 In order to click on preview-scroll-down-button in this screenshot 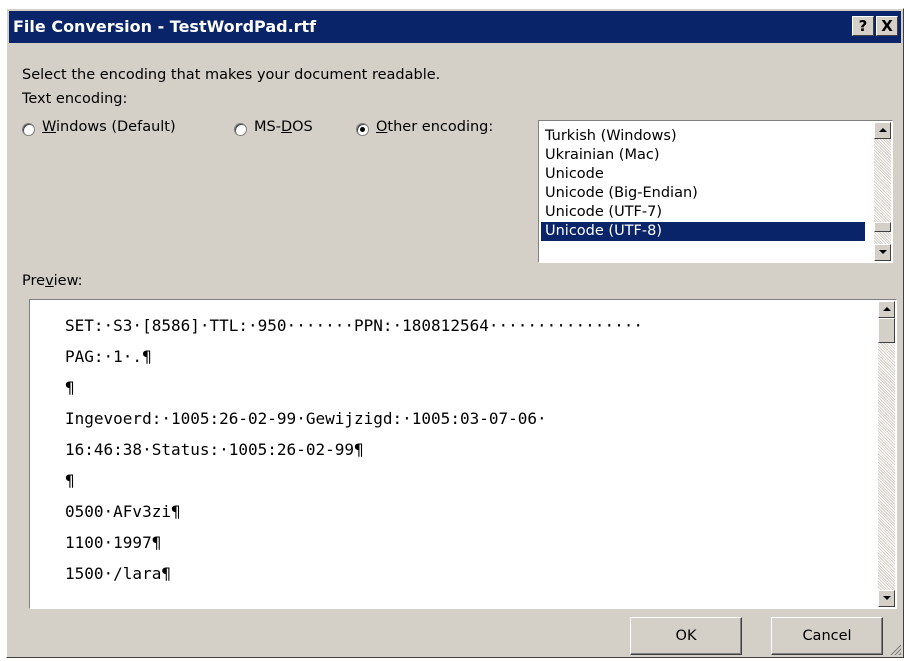, I will do `click(886, 598)`.